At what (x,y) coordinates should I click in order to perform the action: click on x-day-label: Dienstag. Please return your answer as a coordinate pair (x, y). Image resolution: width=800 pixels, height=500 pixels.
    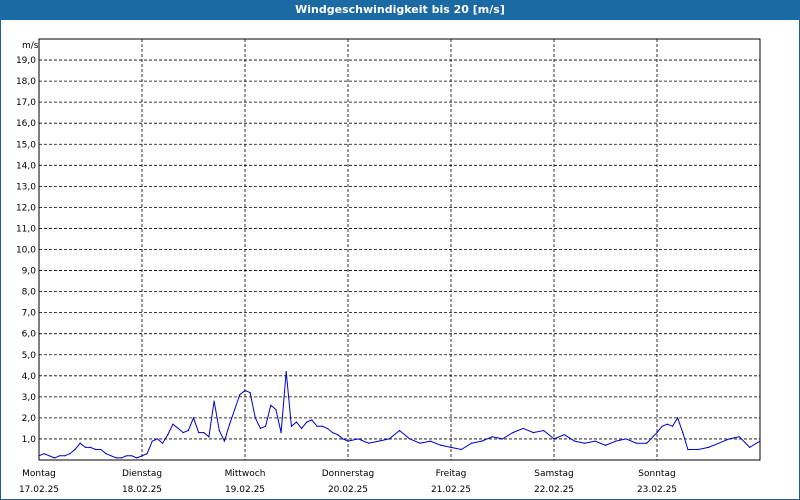
    Looking at the image, I should click on (142, 474).